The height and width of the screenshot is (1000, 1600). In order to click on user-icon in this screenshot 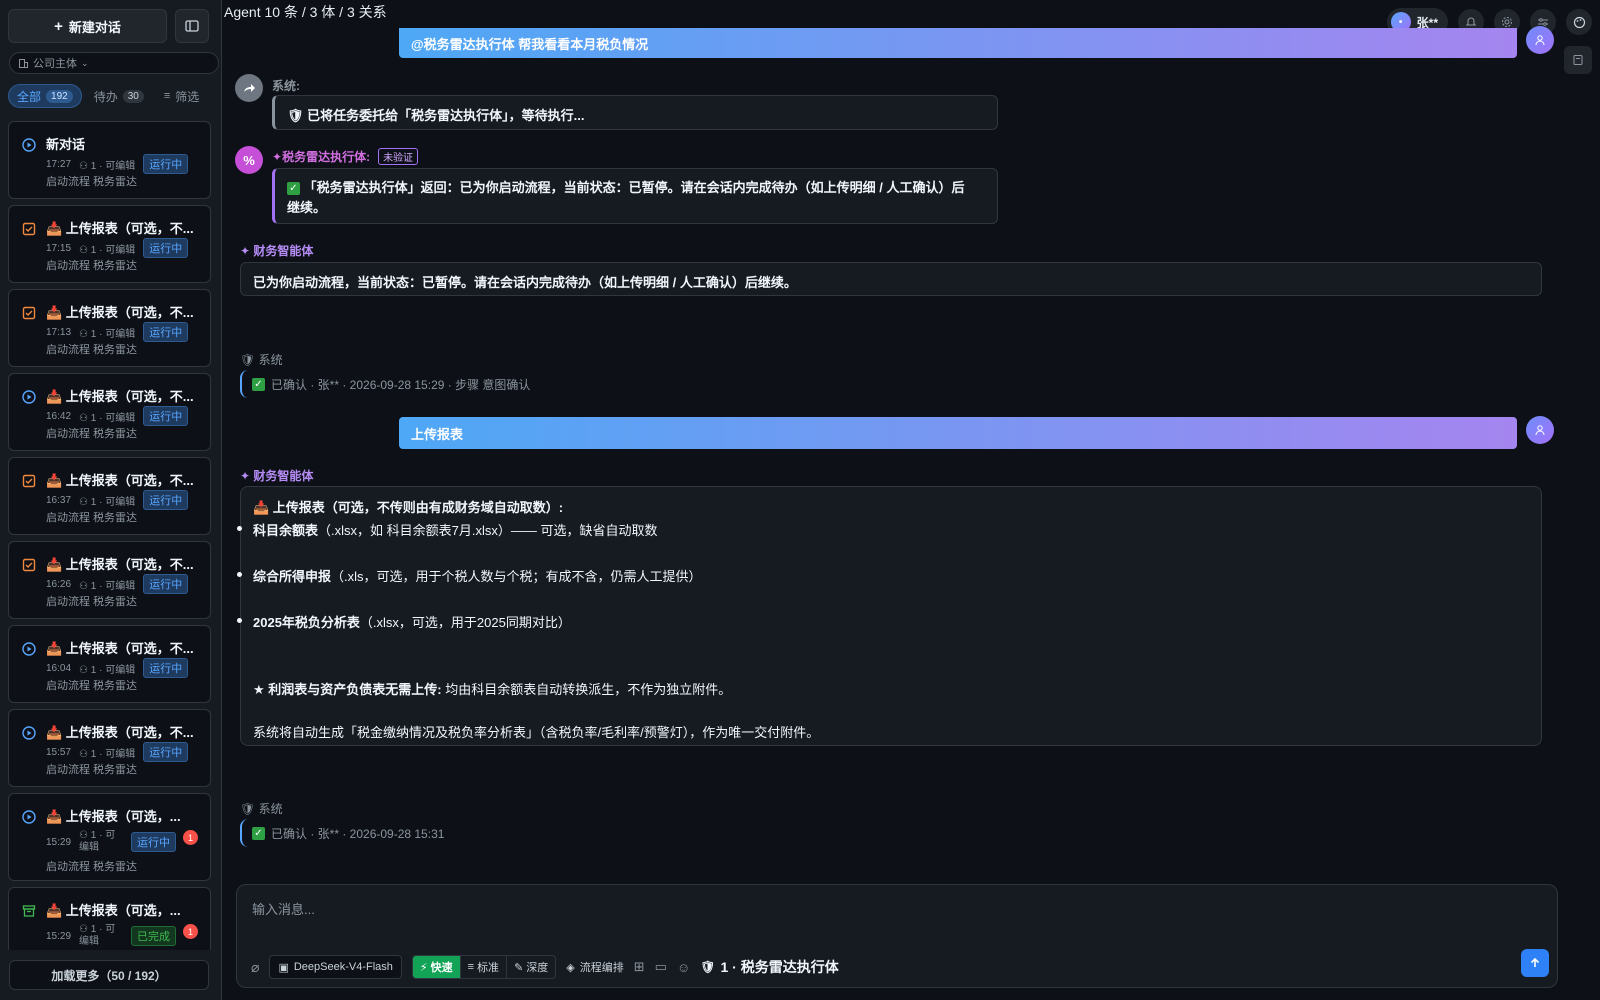, I will do `click(1540, 430)`.